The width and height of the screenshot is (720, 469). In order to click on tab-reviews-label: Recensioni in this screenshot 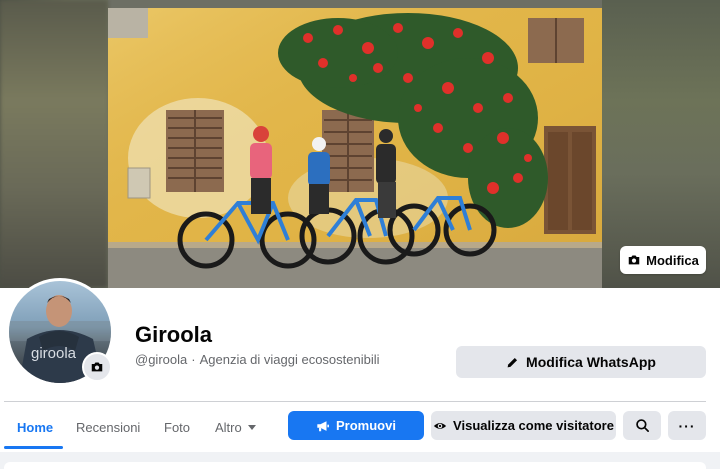, I will do `click(108, 427)`.